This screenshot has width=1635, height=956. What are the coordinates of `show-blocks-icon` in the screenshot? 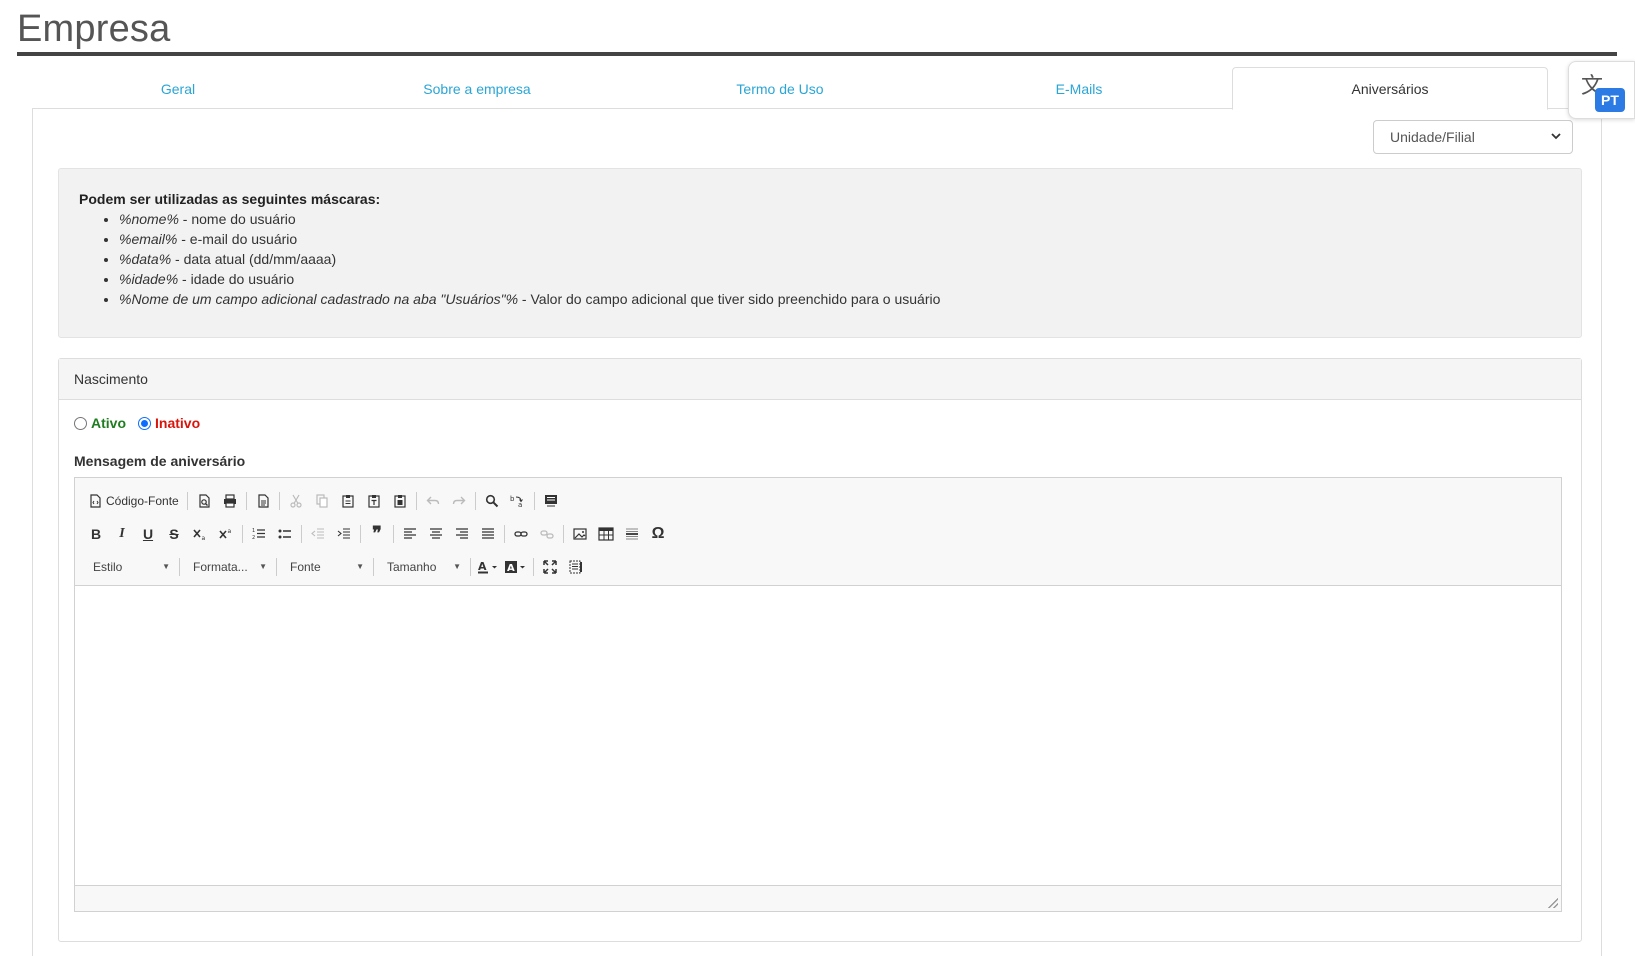 It's located at (576, 567).